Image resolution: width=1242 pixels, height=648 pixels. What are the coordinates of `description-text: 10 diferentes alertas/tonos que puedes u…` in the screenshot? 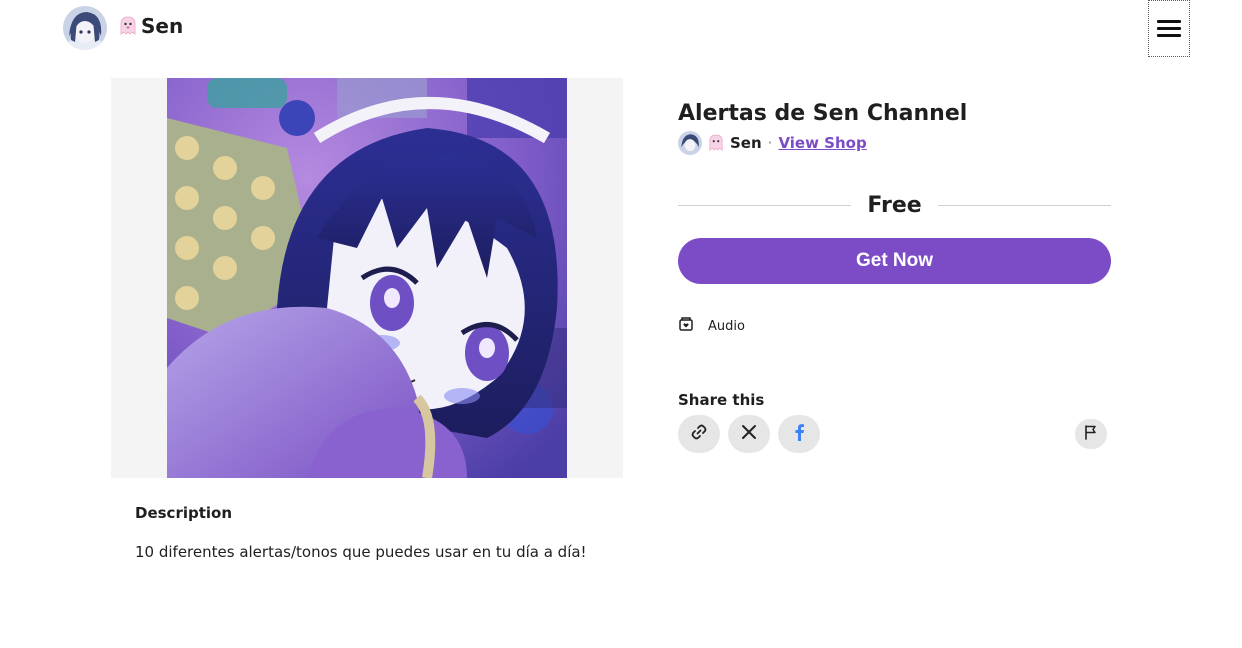 It's located at (361, 552).